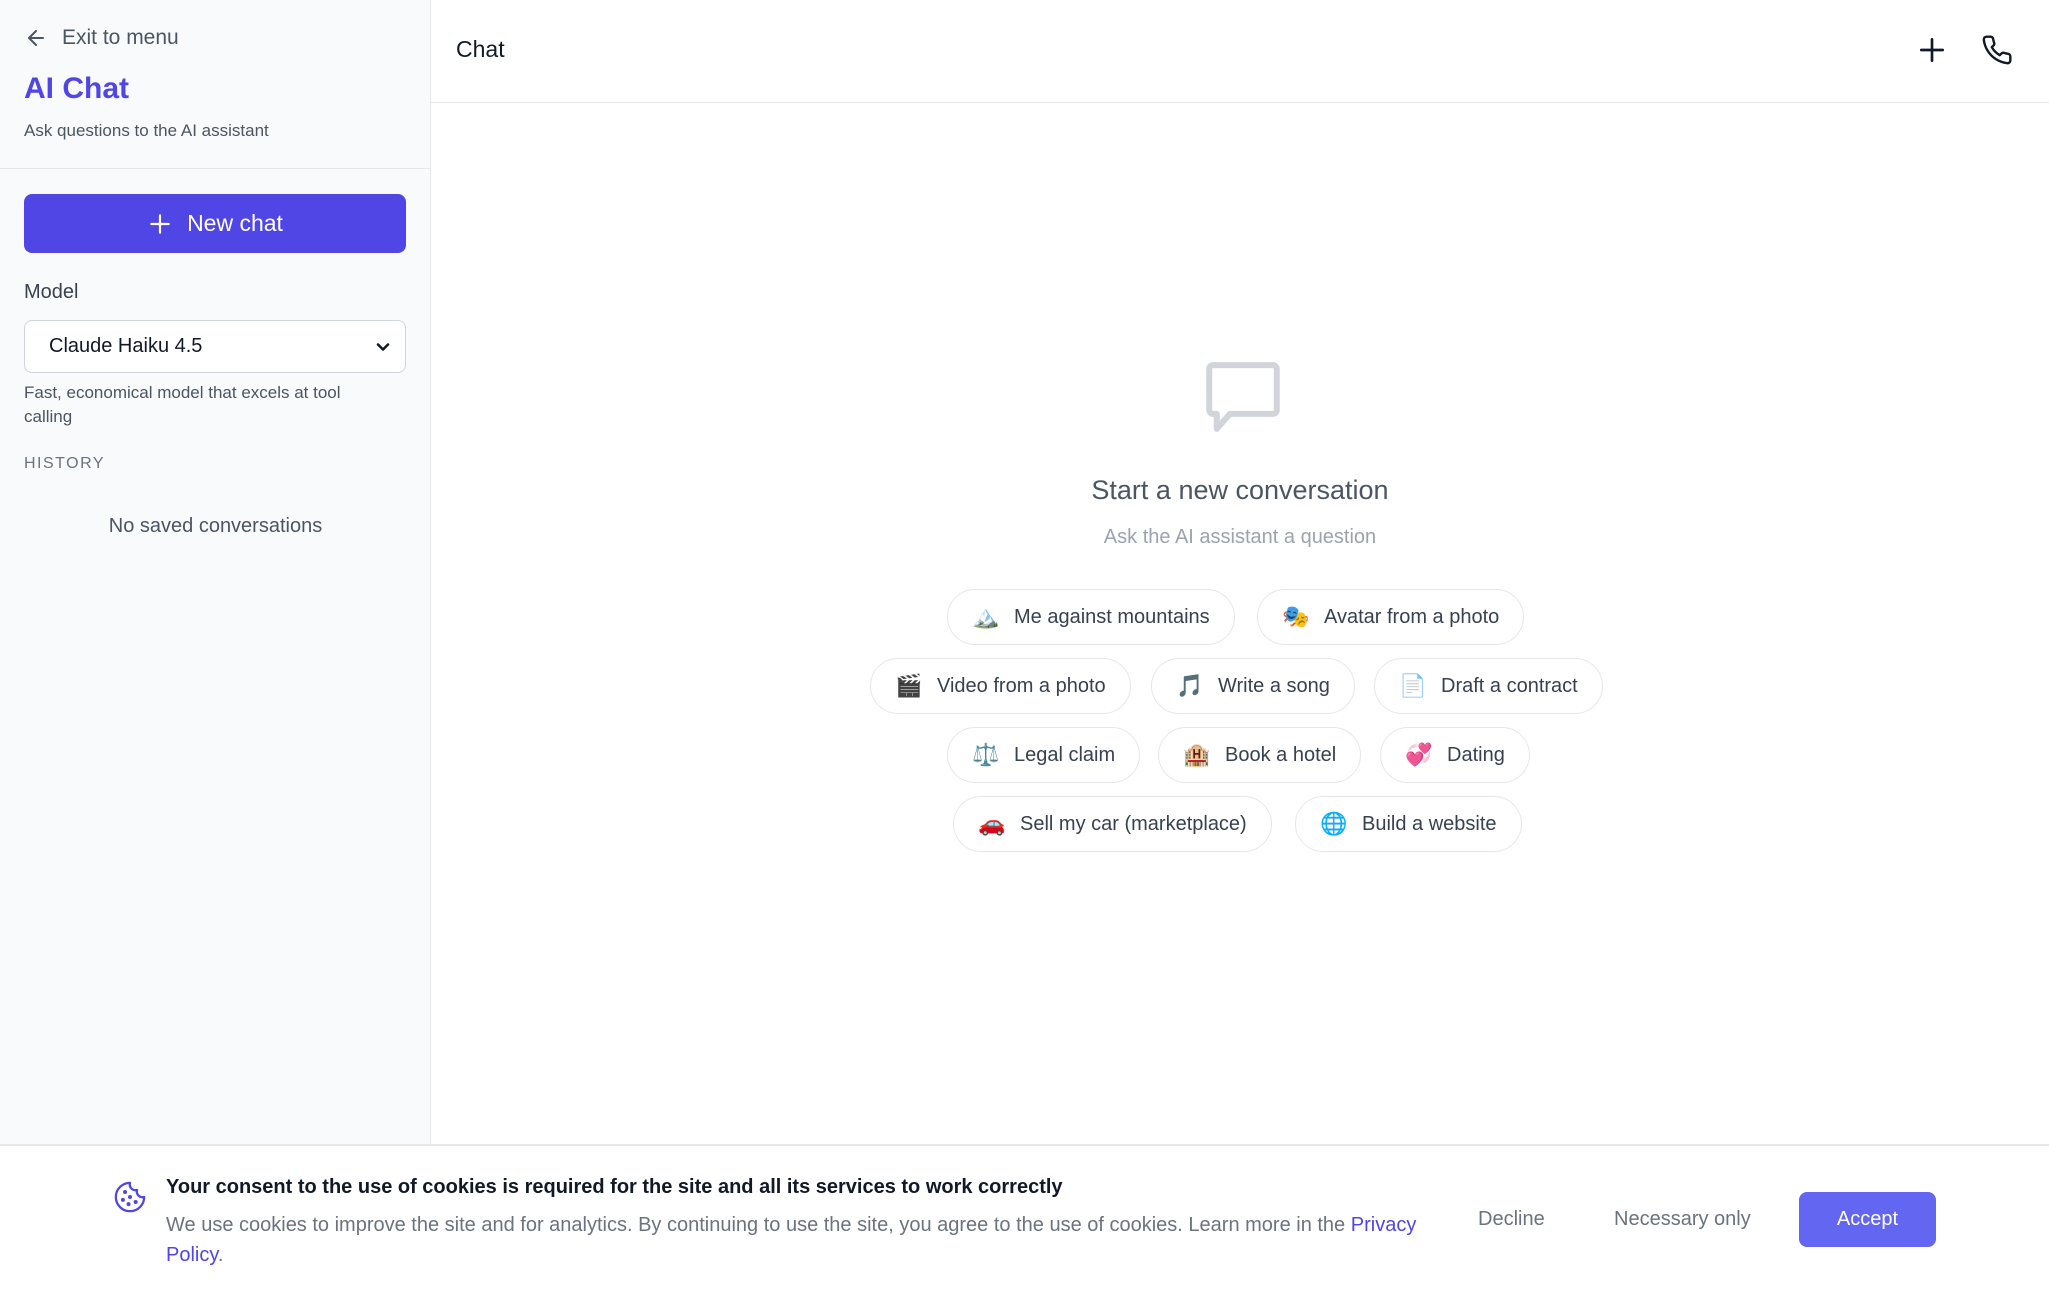 The height and width of the screenshot is (1290, 2049). I want to click on decline-button: Decline, so click(1511, 1219).